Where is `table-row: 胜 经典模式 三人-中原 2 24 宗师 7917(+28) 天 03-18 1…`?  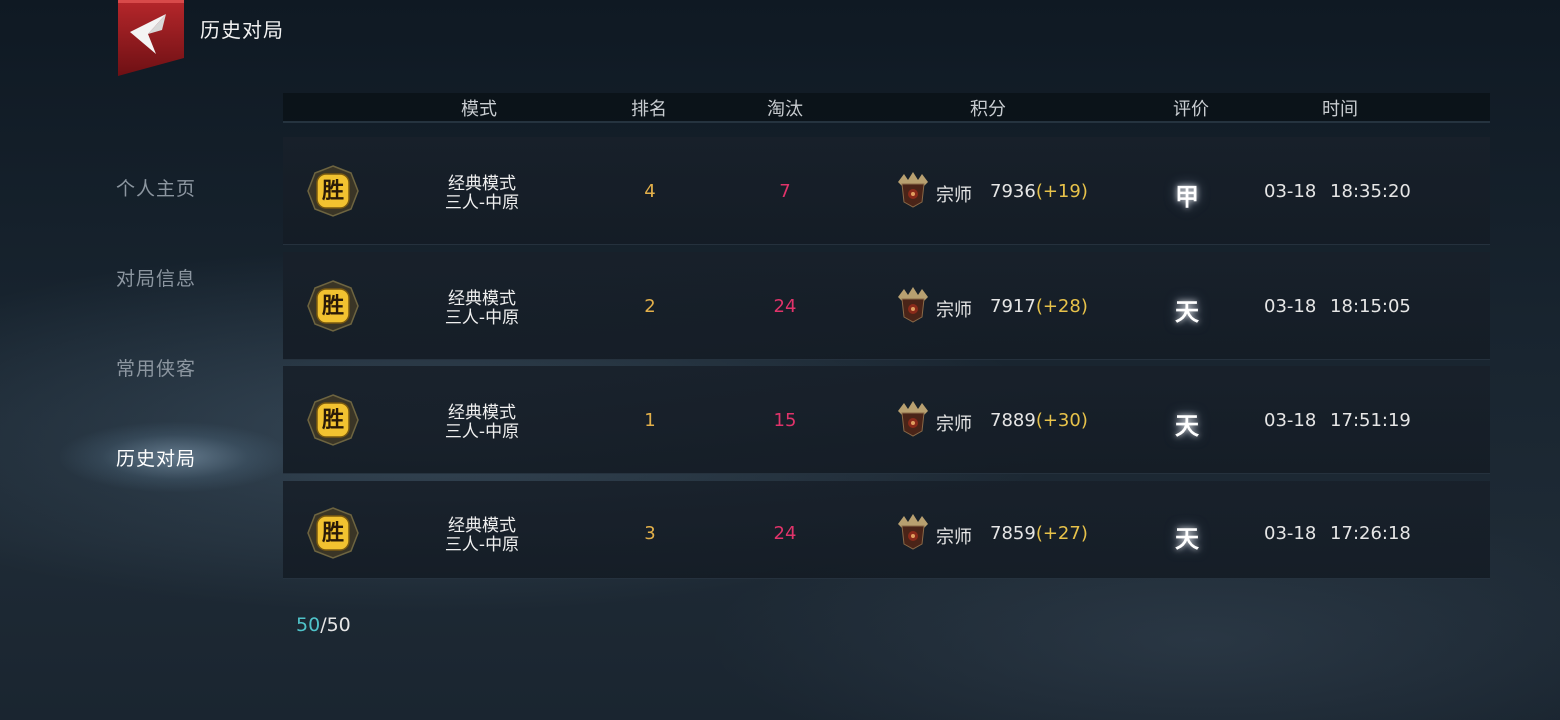 table-row: 胜 经典模式 三人-中原 2 24 宗师 7917(+28) 天 03-18 1… is located at coordinates (886, 306).